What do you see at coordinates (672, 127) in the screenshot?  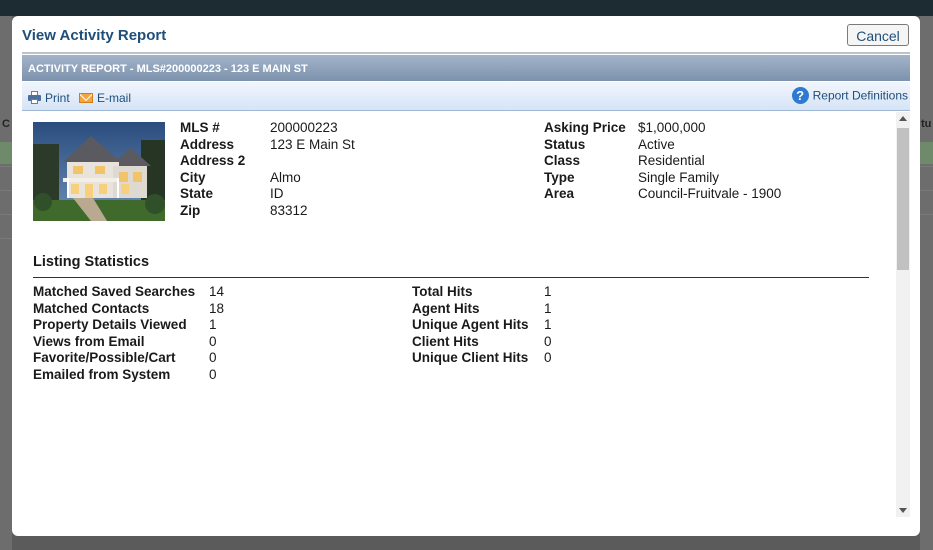 I see `detail-value: $1,000,000` at bounding box center [672, 127].